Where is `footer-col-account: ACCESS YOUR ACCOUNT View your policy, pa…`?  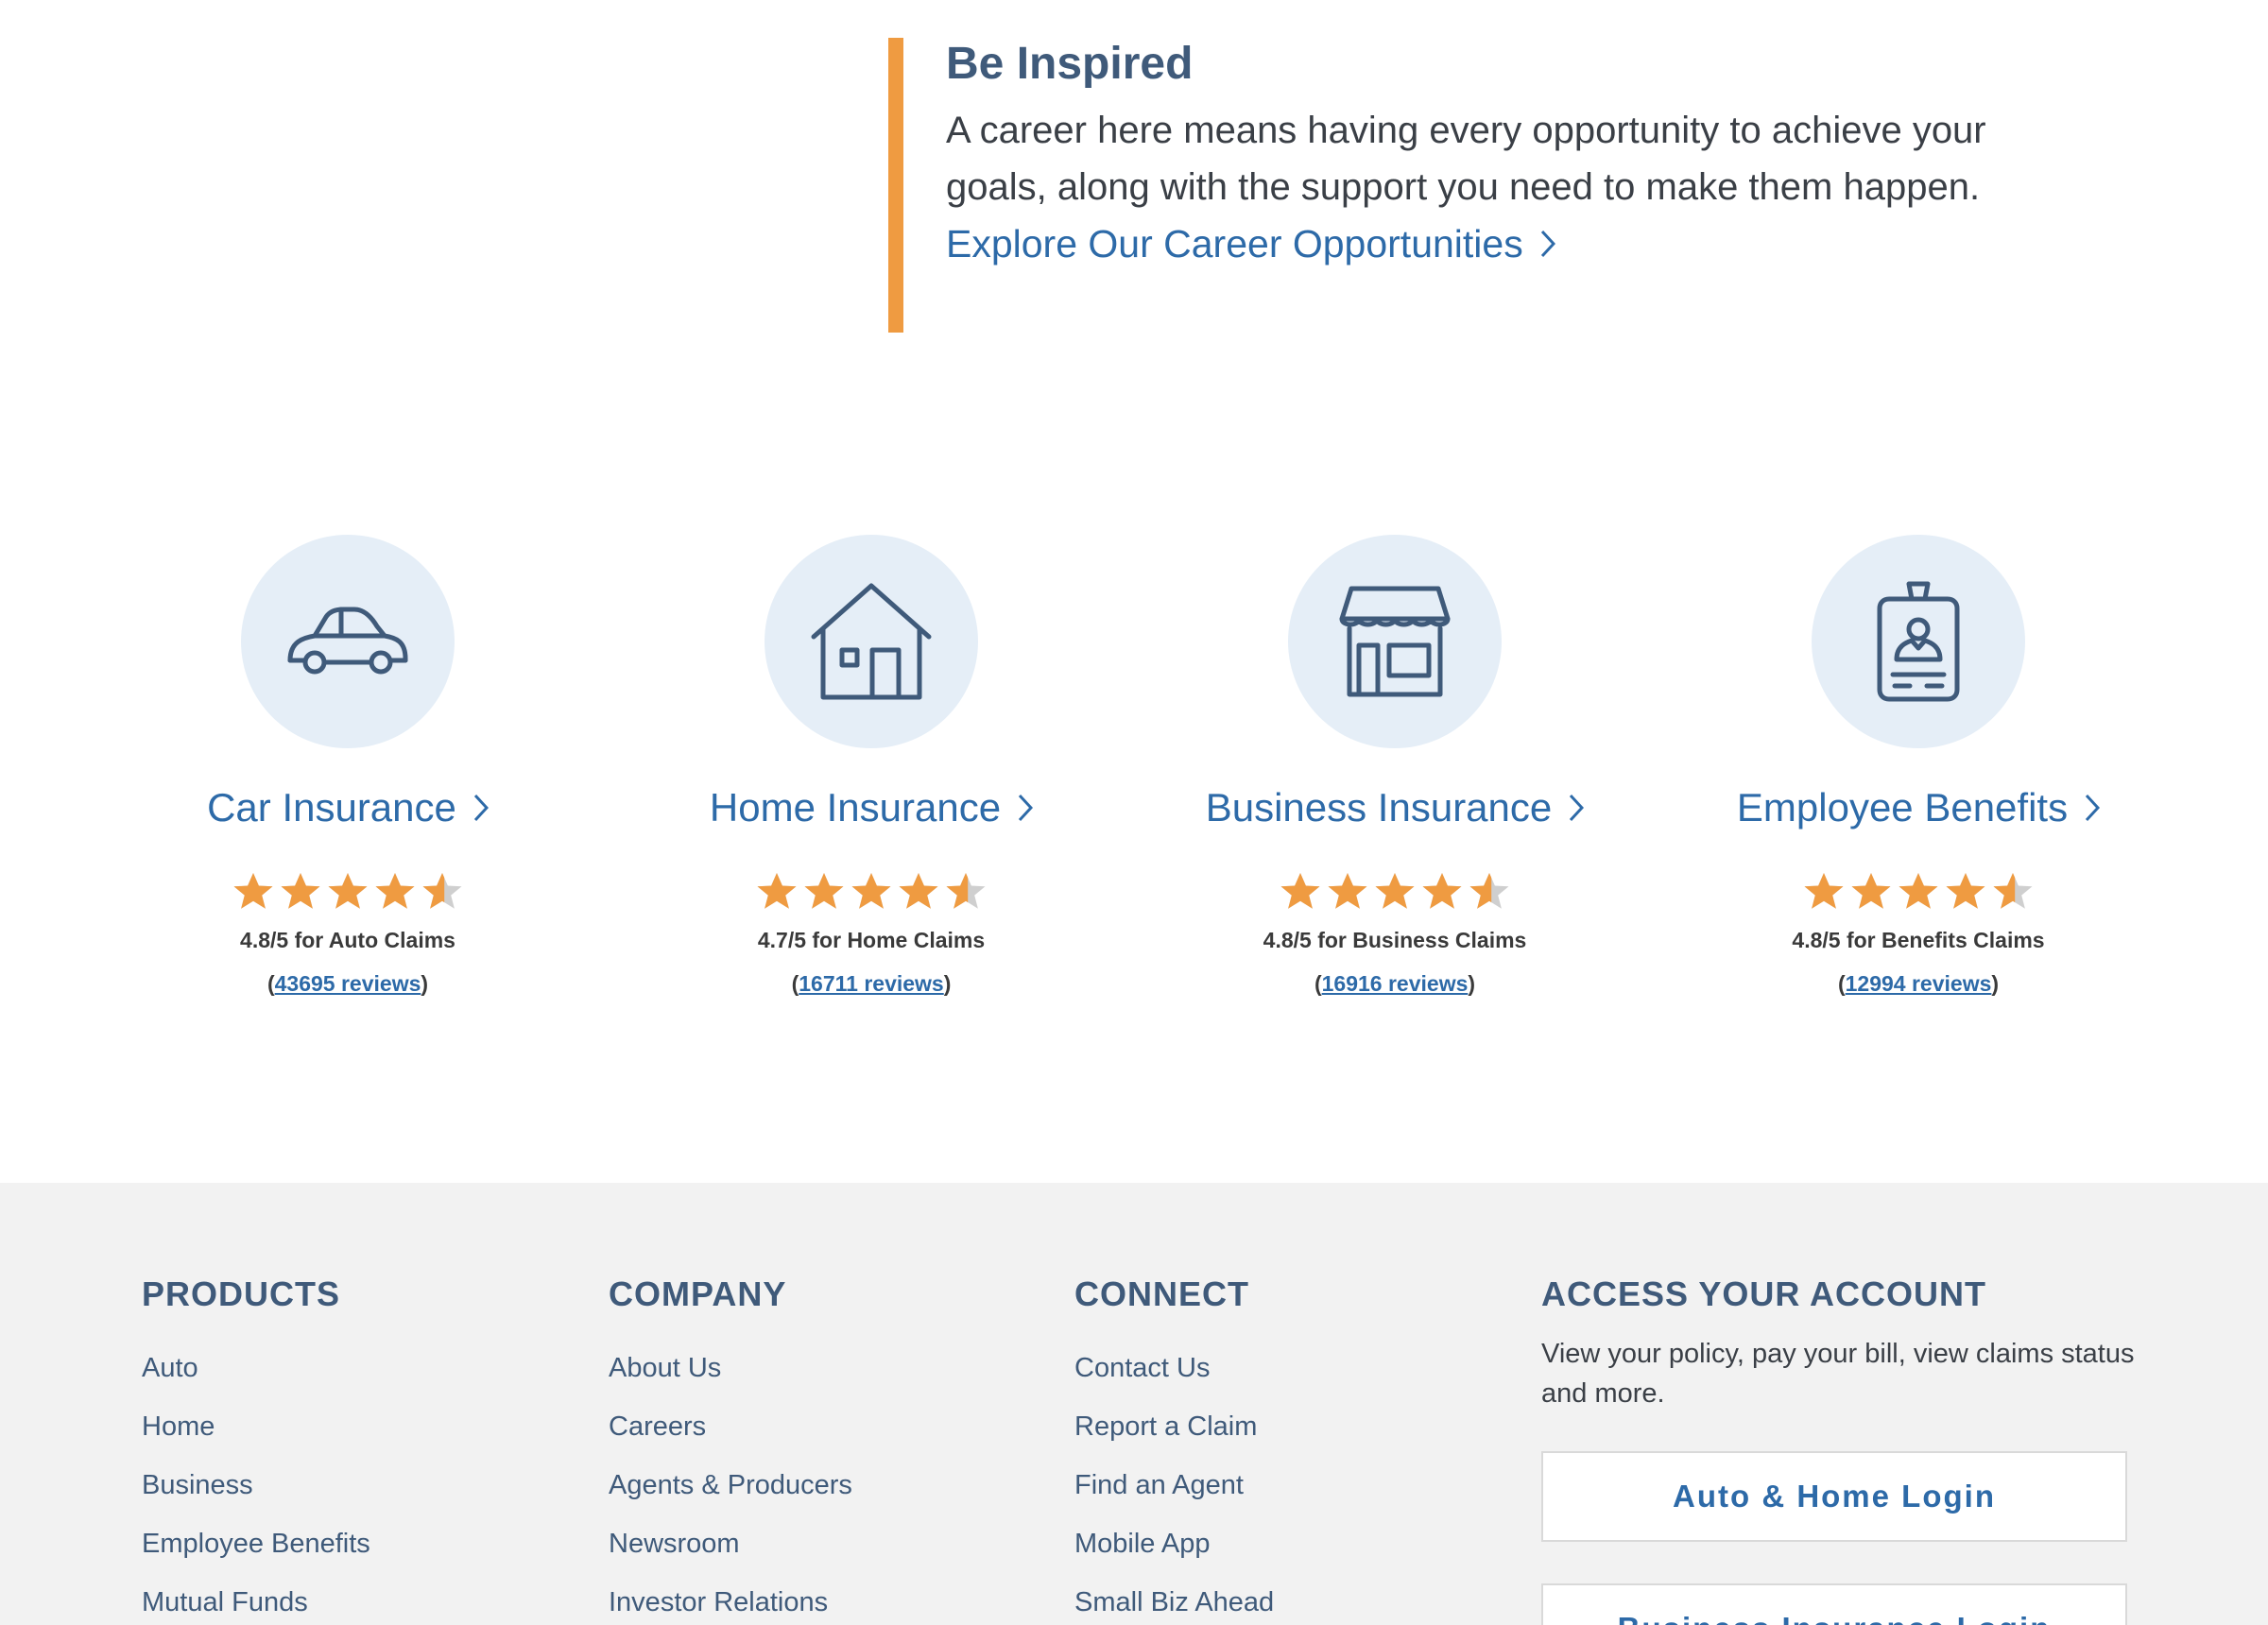 footer-col-account: ACCESS YOUR ACCOUNT View your policy, pa… is located at coordinates (1843, 1450).